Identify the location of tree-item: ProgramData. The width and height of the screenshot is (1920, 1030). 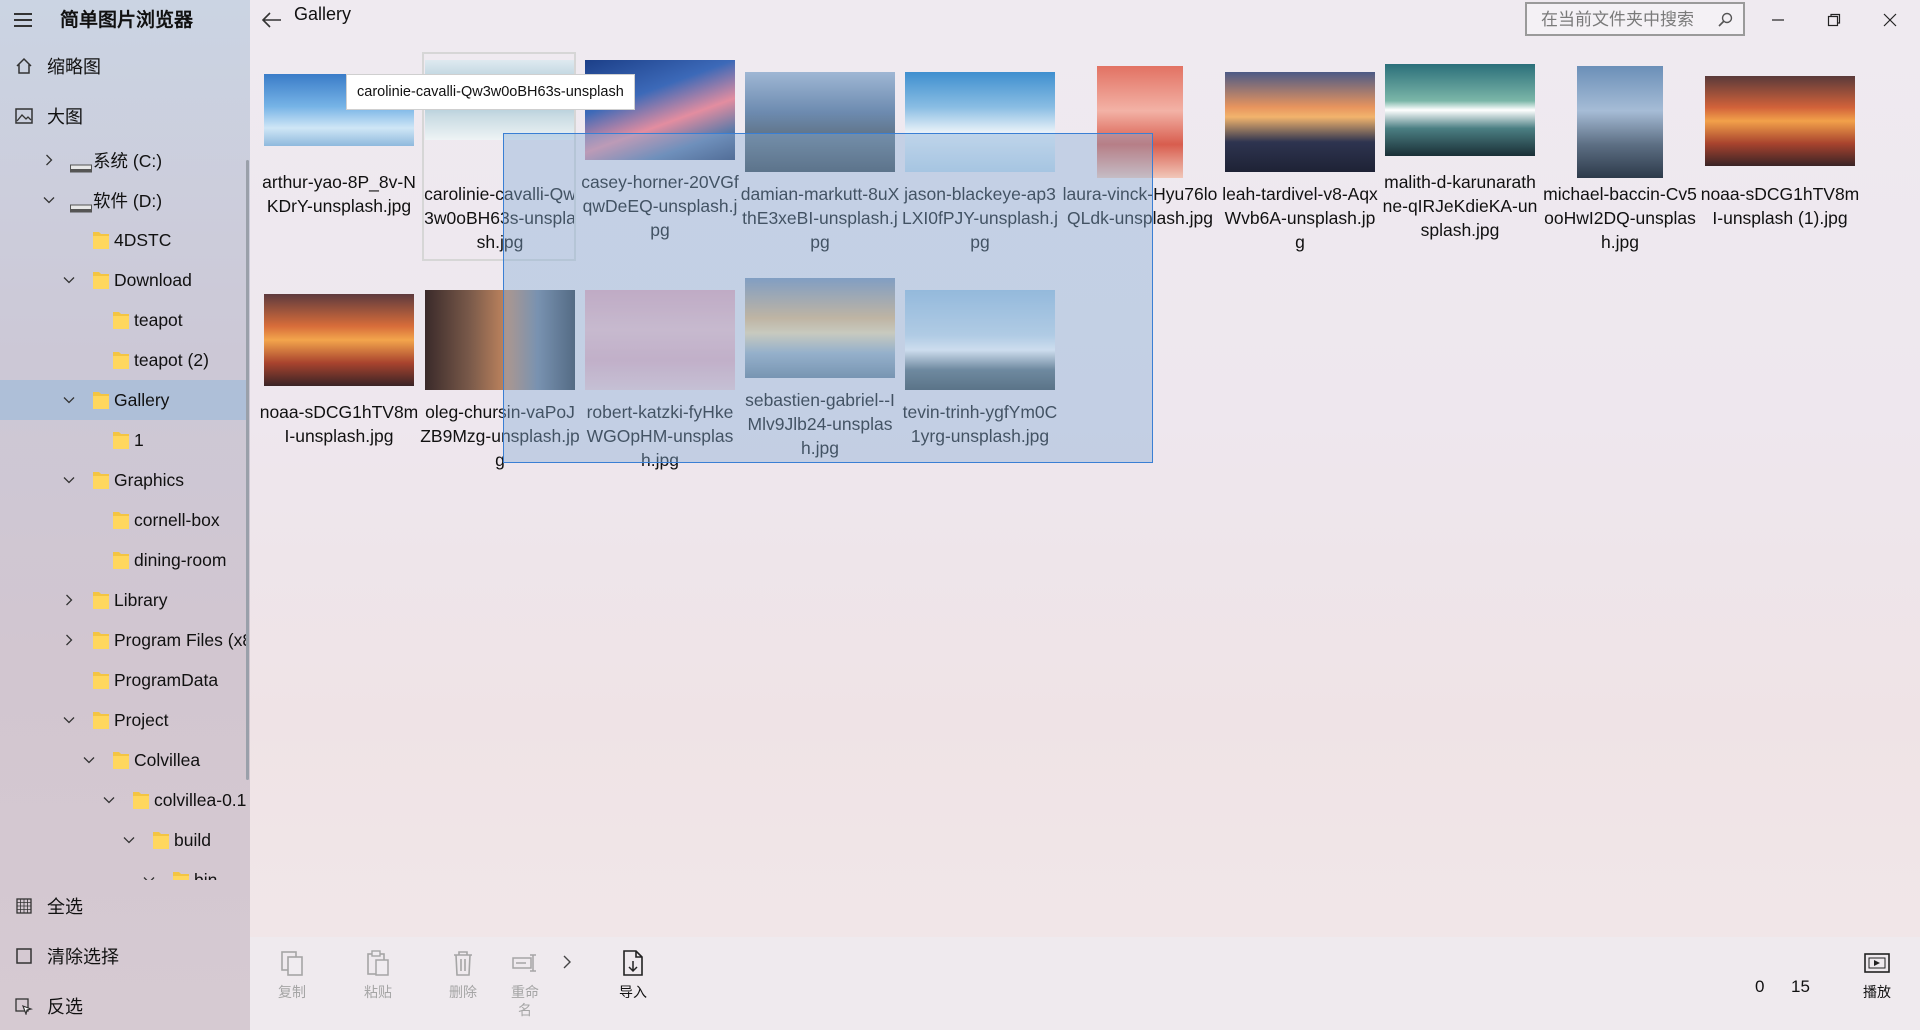
(123, 680).